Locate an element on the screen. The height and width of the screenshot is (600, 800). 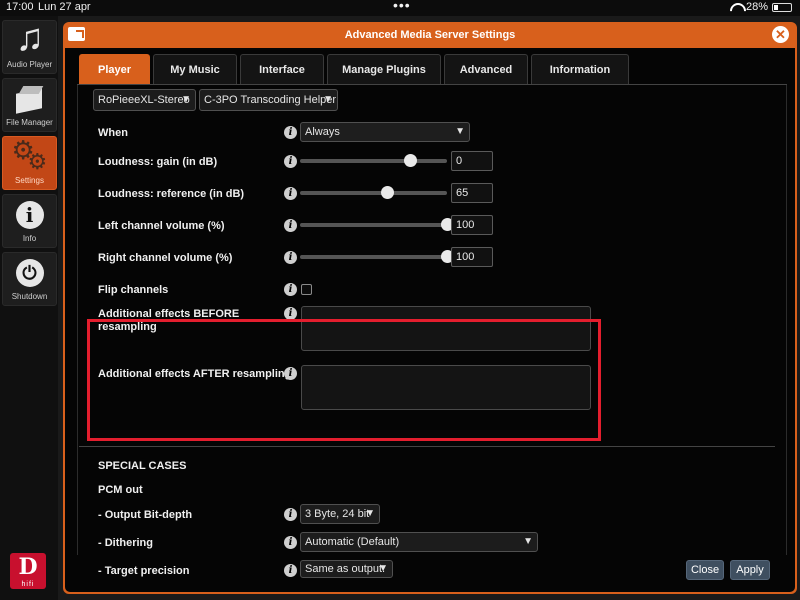
loudness-reference-slider is located at coordinates (373, 192).